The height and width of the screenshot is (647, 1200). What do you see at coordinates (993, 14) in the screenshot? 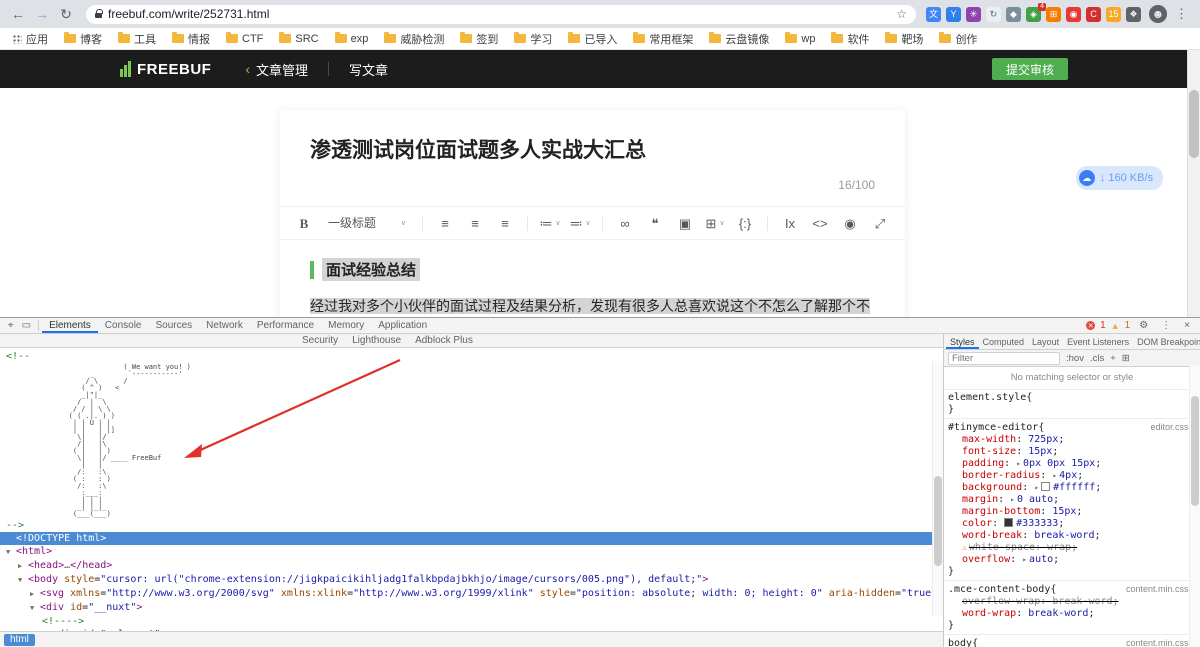
I see `extension-icon-sync: ↻` at bounding box center [993, 14].